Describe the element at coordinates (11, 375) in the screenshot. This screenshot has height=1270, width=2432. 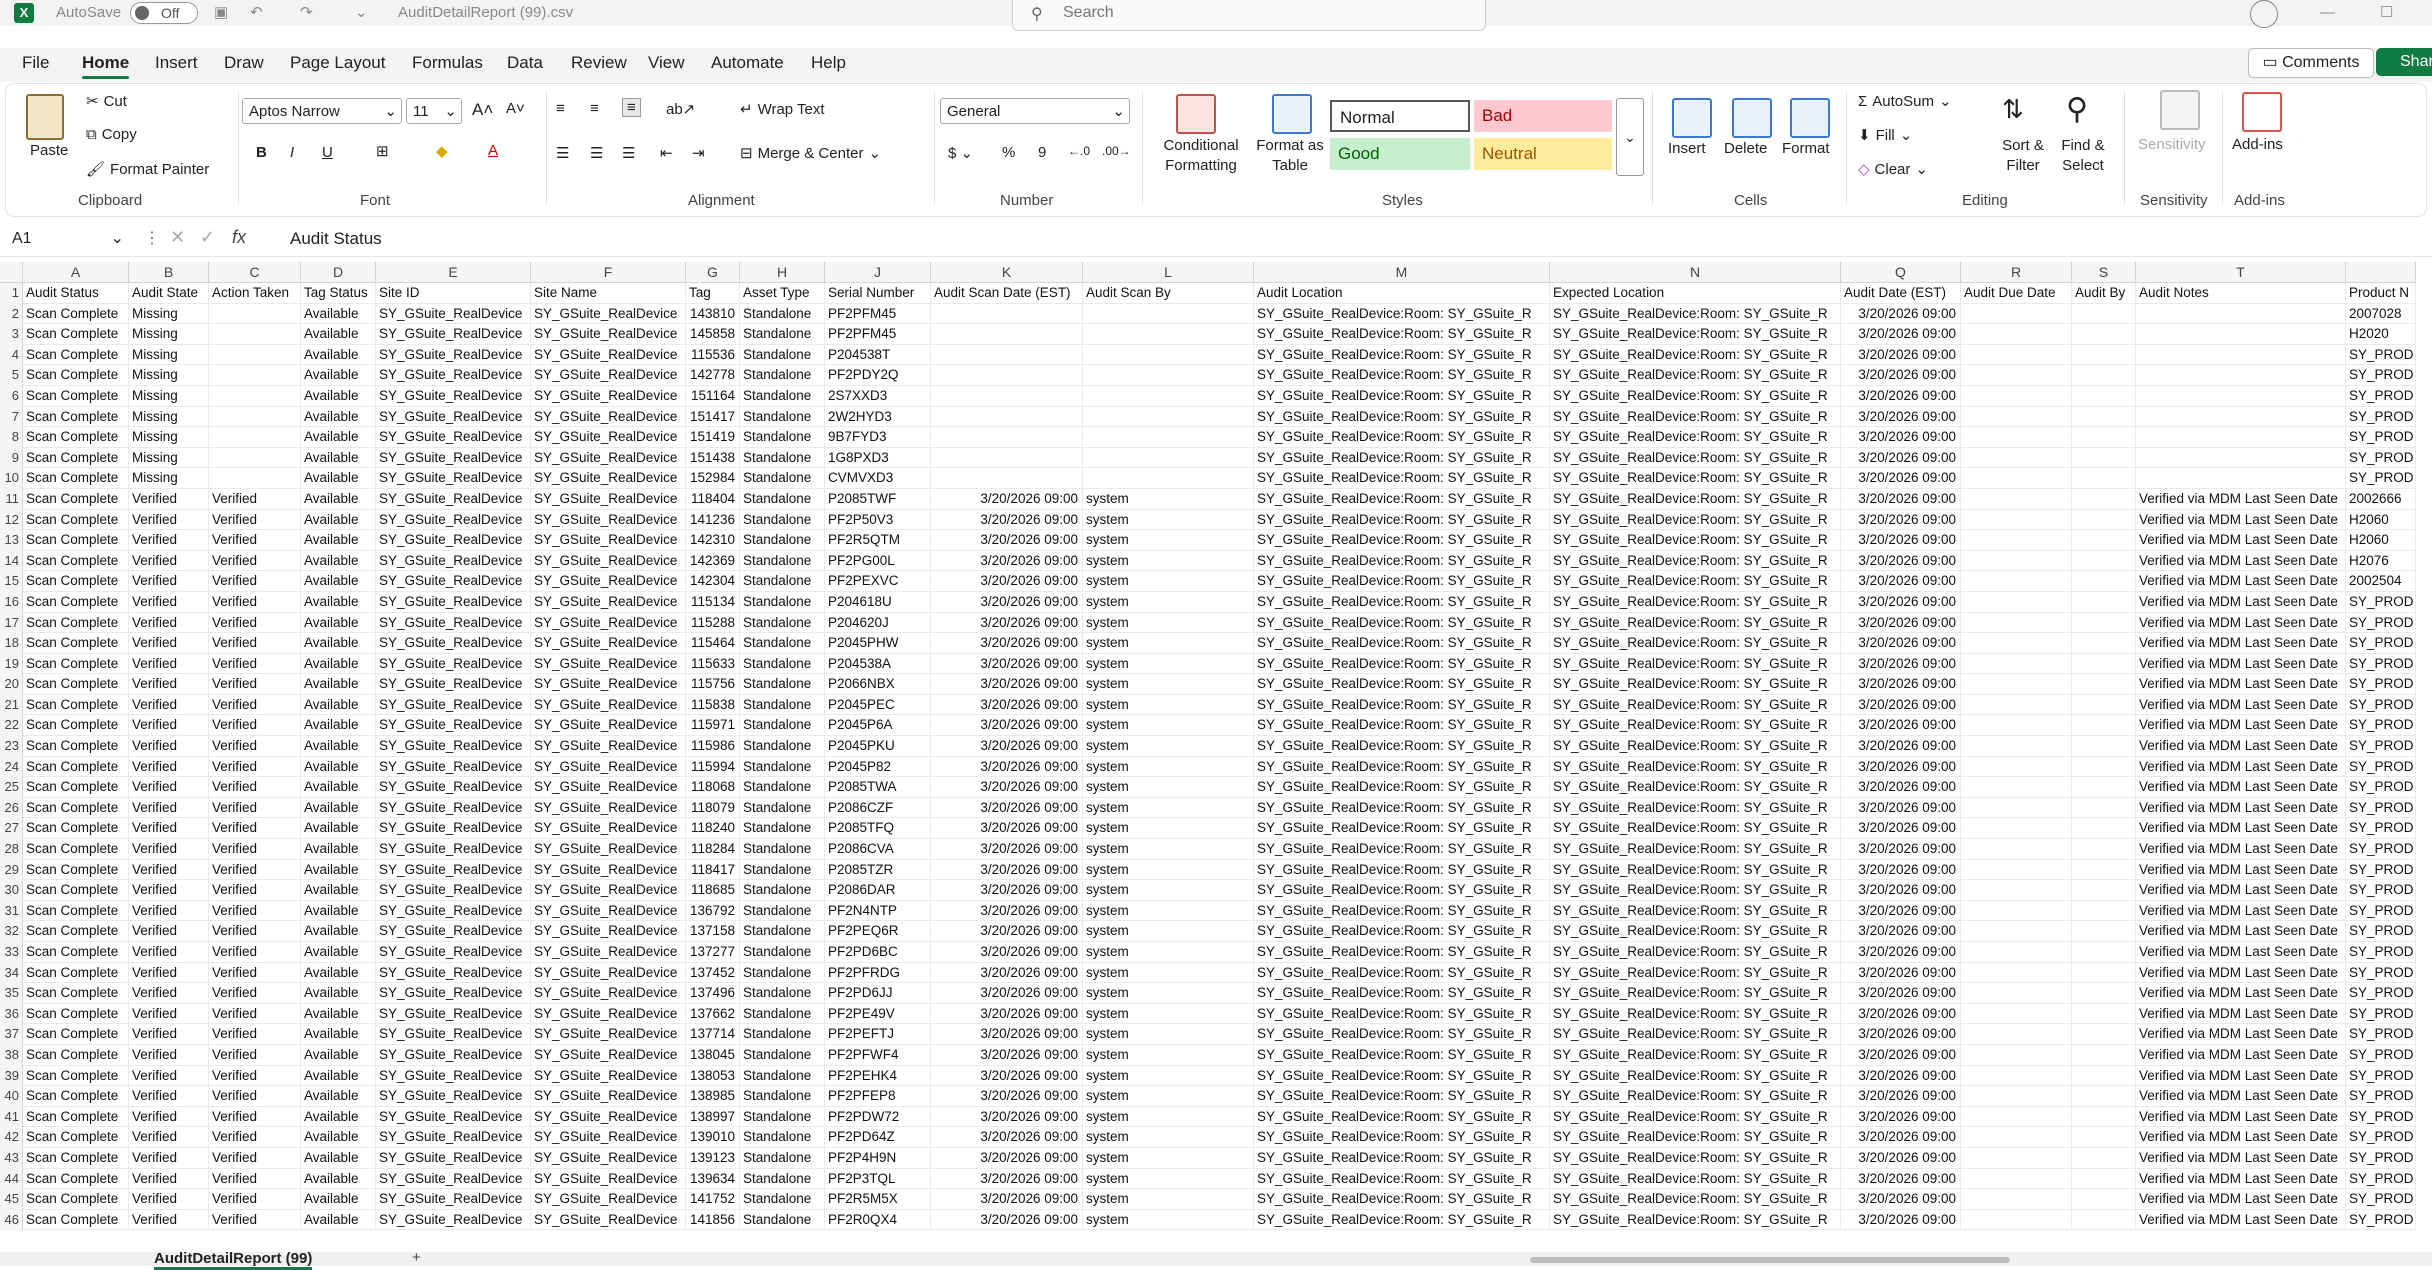
I see `row-number: 5` at that location.